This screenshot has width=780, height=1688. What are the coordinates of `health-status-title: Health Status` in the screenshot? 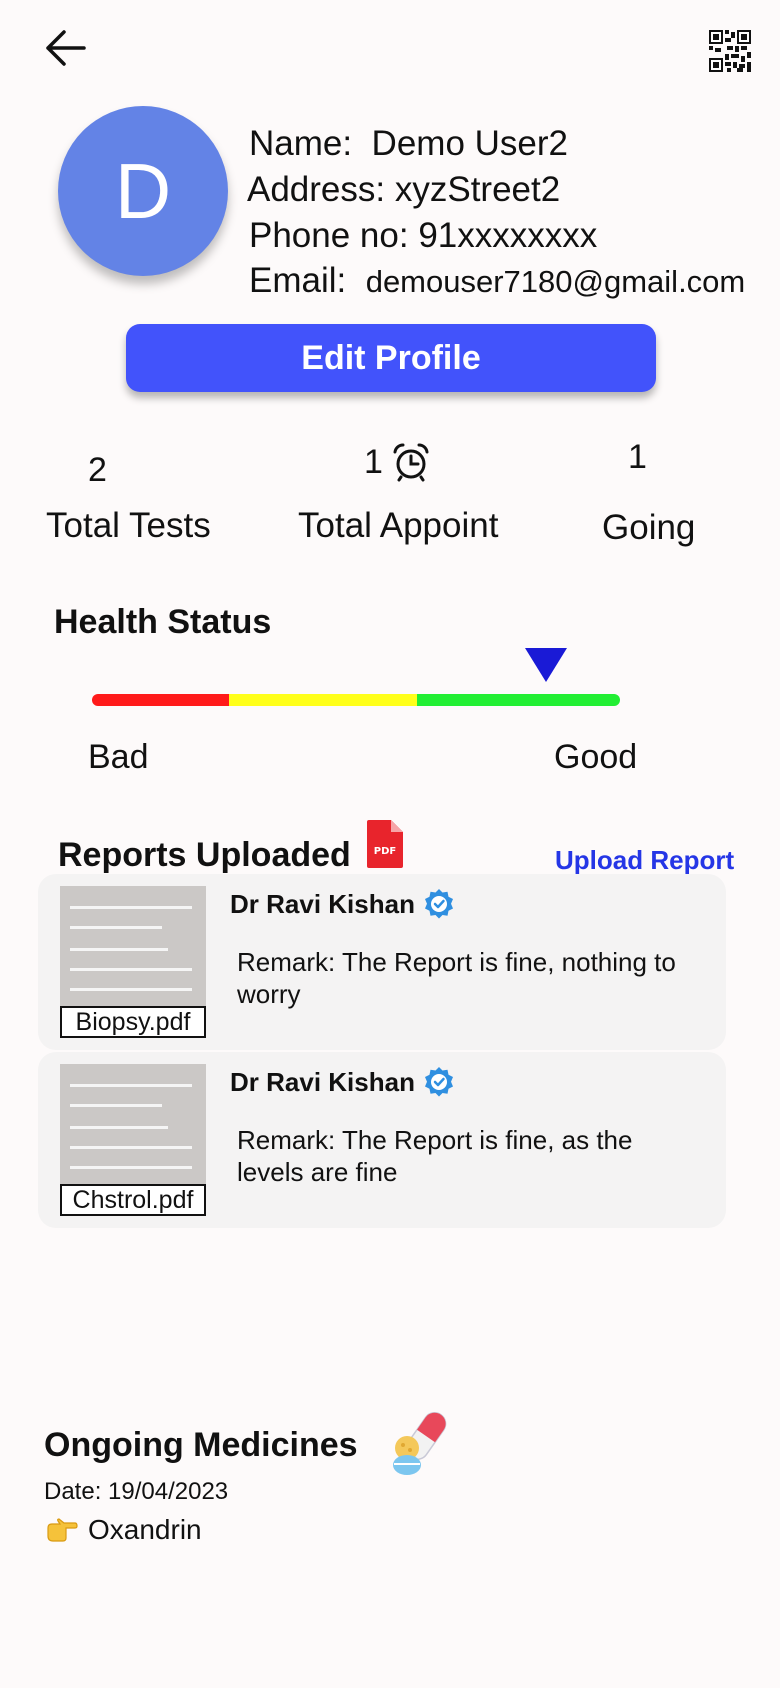 It's located at (163, 622).